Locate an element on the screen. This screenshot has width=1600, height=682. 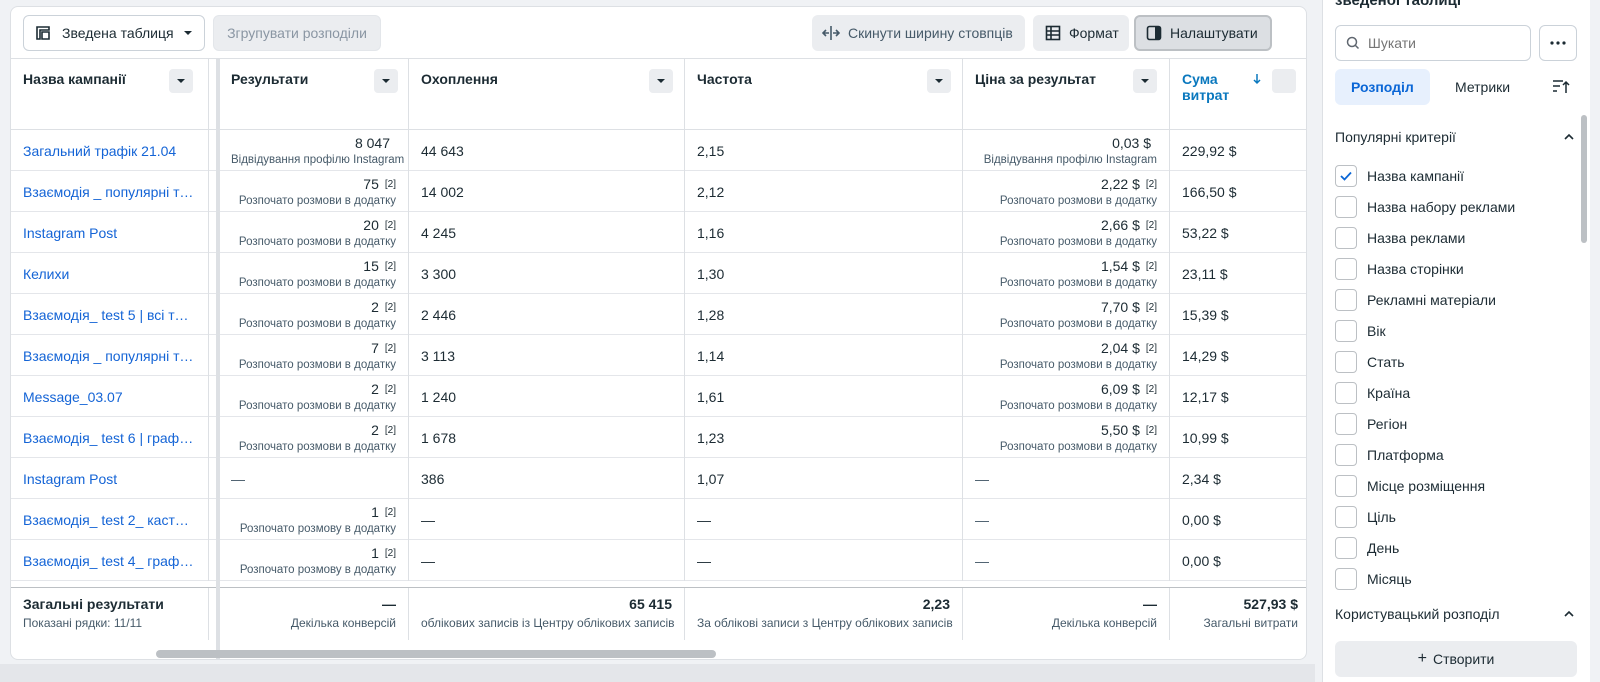
reach-value: — is located at coordinates (428, 560).